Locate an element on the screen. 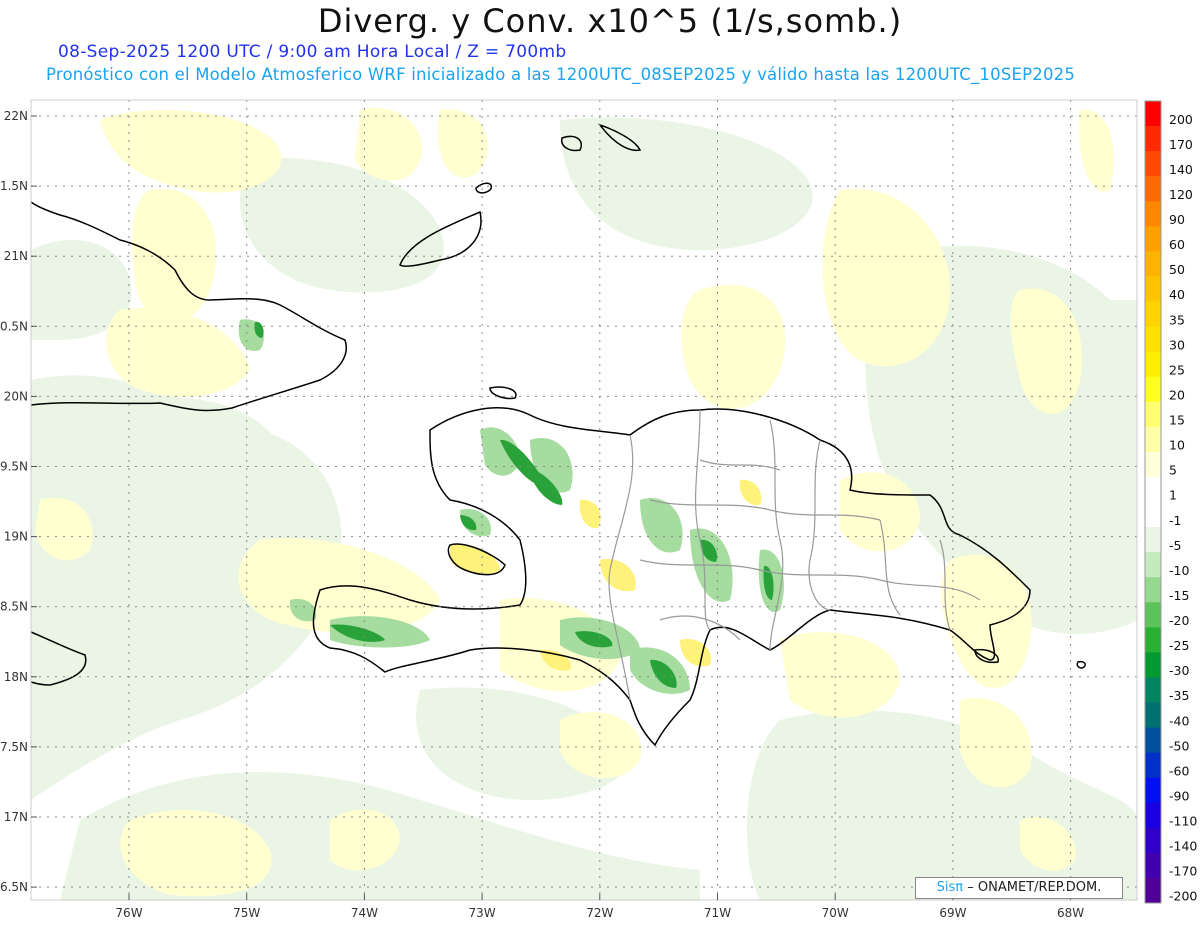 Image resolution: width=1200 pixels, height=927 pixels. lat-label: 19N is located at coordinates (16, 537).